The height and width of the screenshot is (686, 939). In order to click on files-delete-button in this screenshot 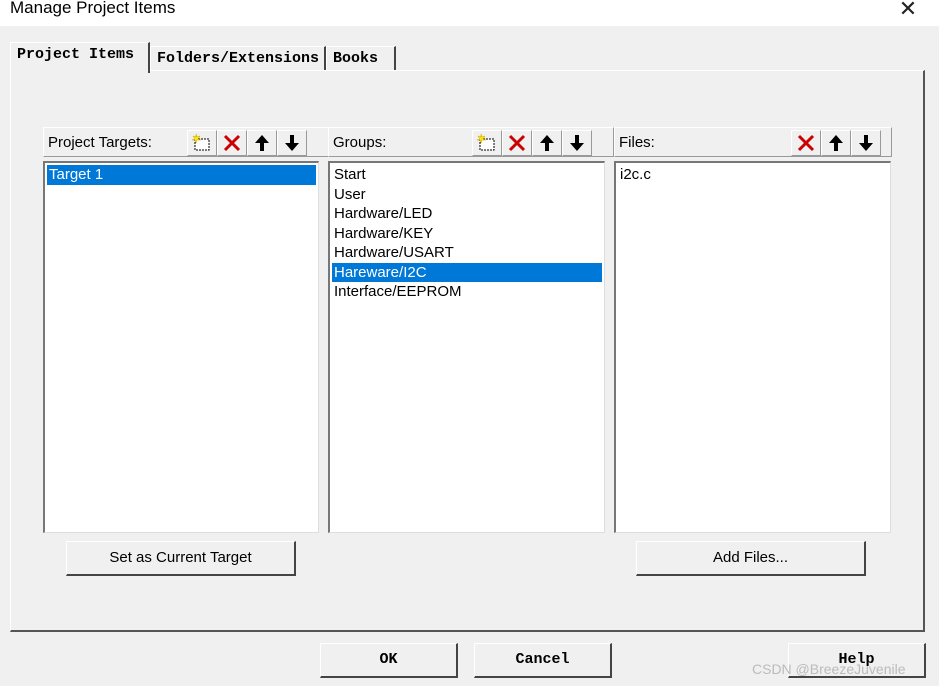, I will do `click(806, 143)`.